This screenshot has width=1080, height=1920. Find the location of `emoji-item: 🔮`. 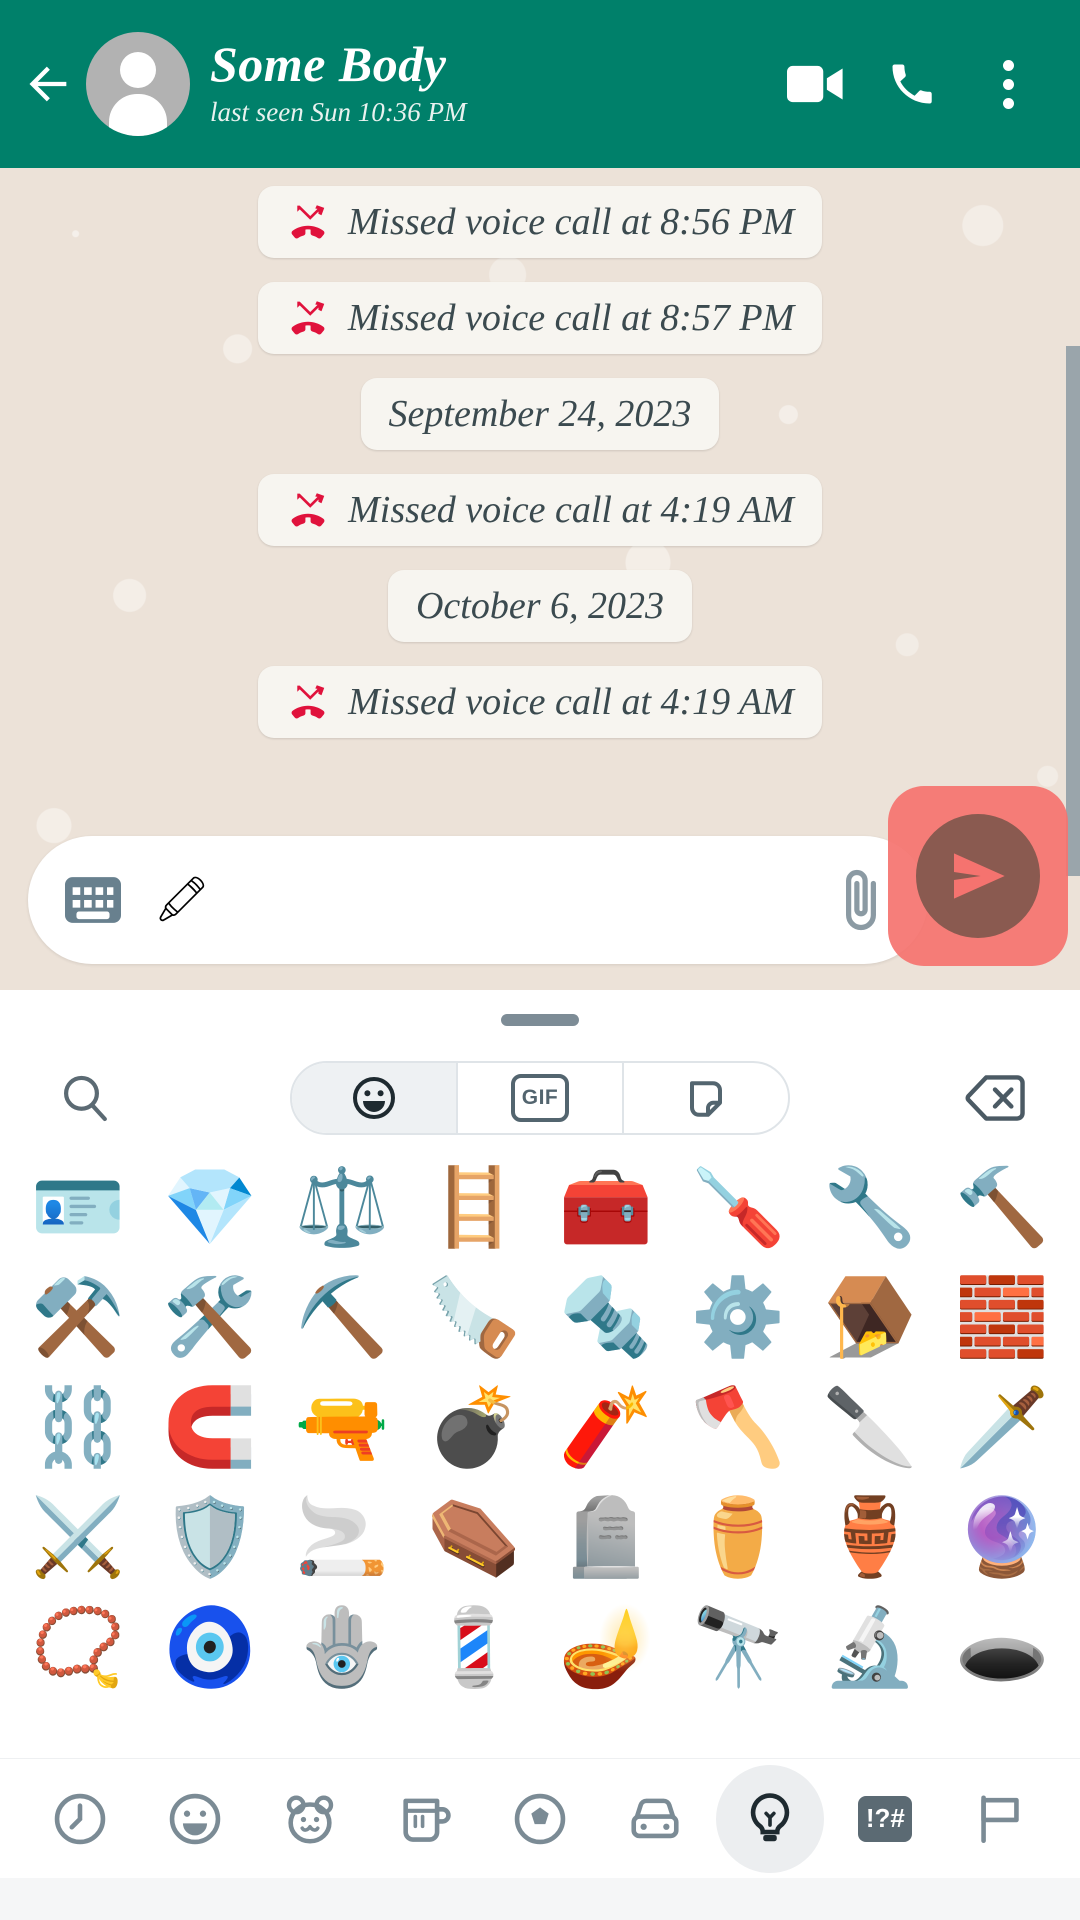

emoji-item: 🔮 is located at coordinates (1002, 1537).